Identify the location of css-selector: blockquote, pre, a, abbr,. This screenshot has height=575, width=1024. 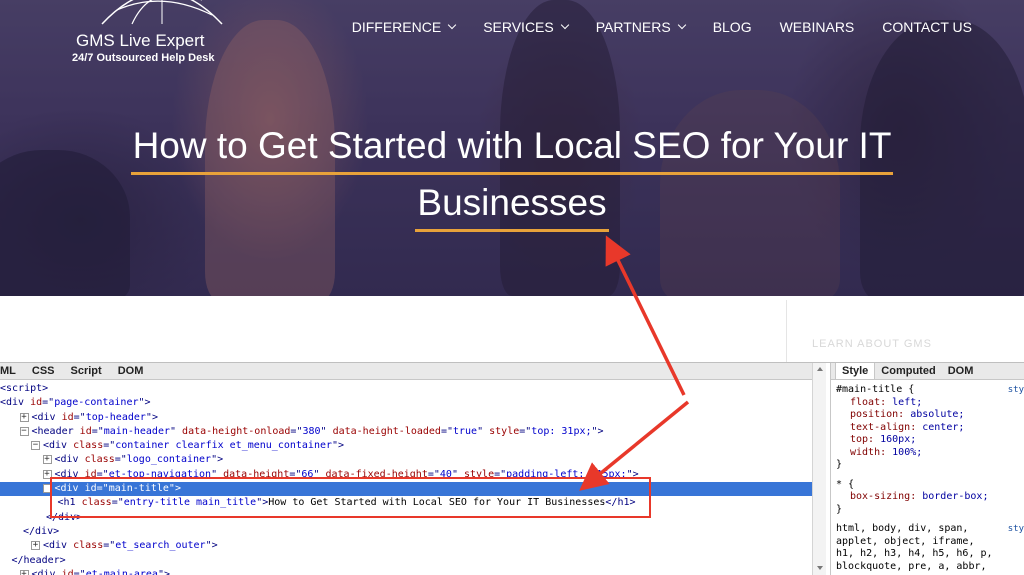
(911, 566).